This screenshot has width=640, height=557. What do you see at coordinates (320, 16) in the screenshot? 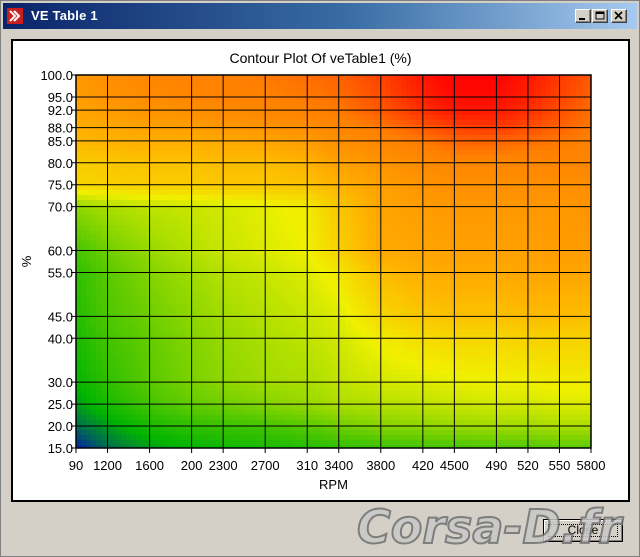
I see `title-bar: VE Table 1` at bounding box center [320, 16].